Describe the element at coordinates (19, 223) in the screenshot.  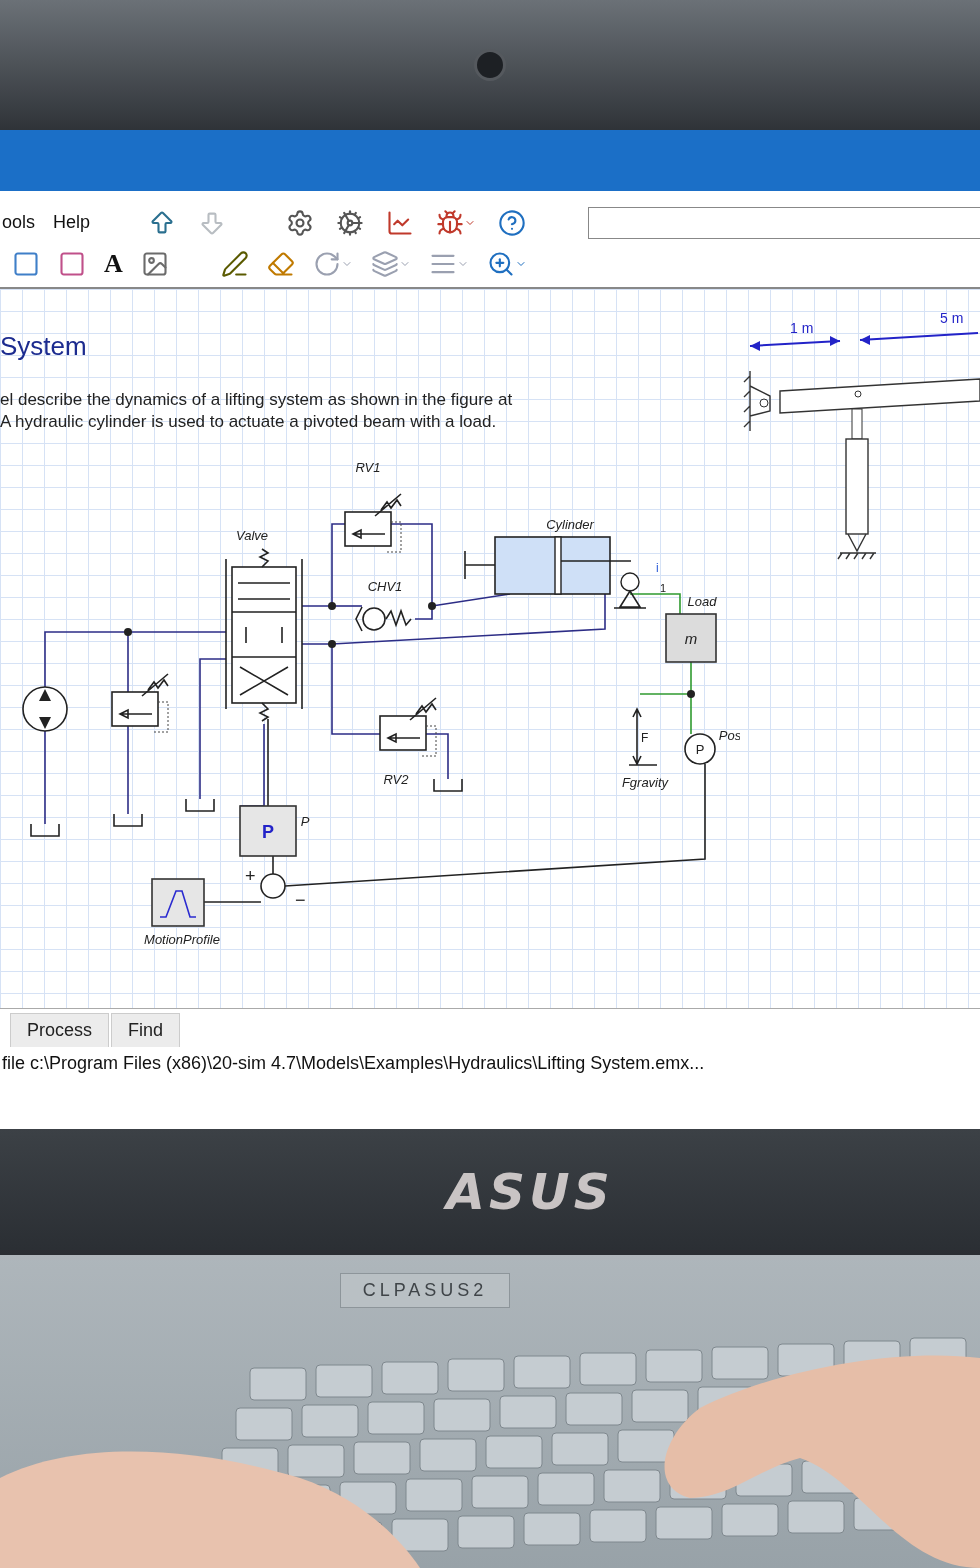
I see `menu-item: ools` at that location.